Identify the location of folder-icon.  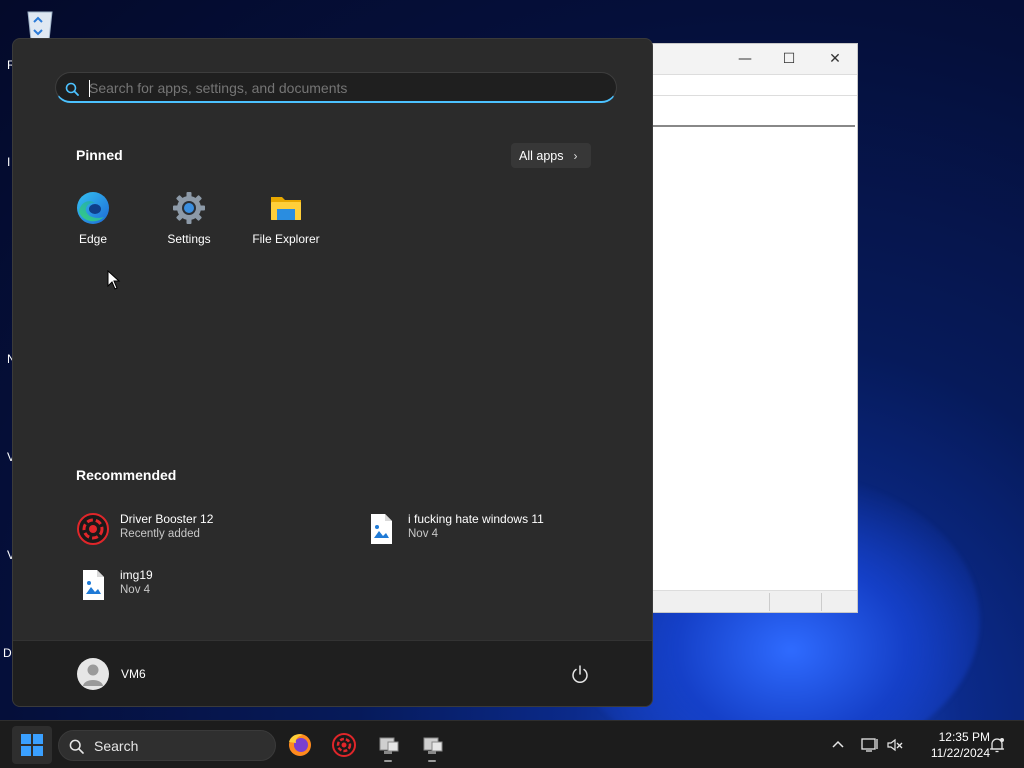
(286, 208).